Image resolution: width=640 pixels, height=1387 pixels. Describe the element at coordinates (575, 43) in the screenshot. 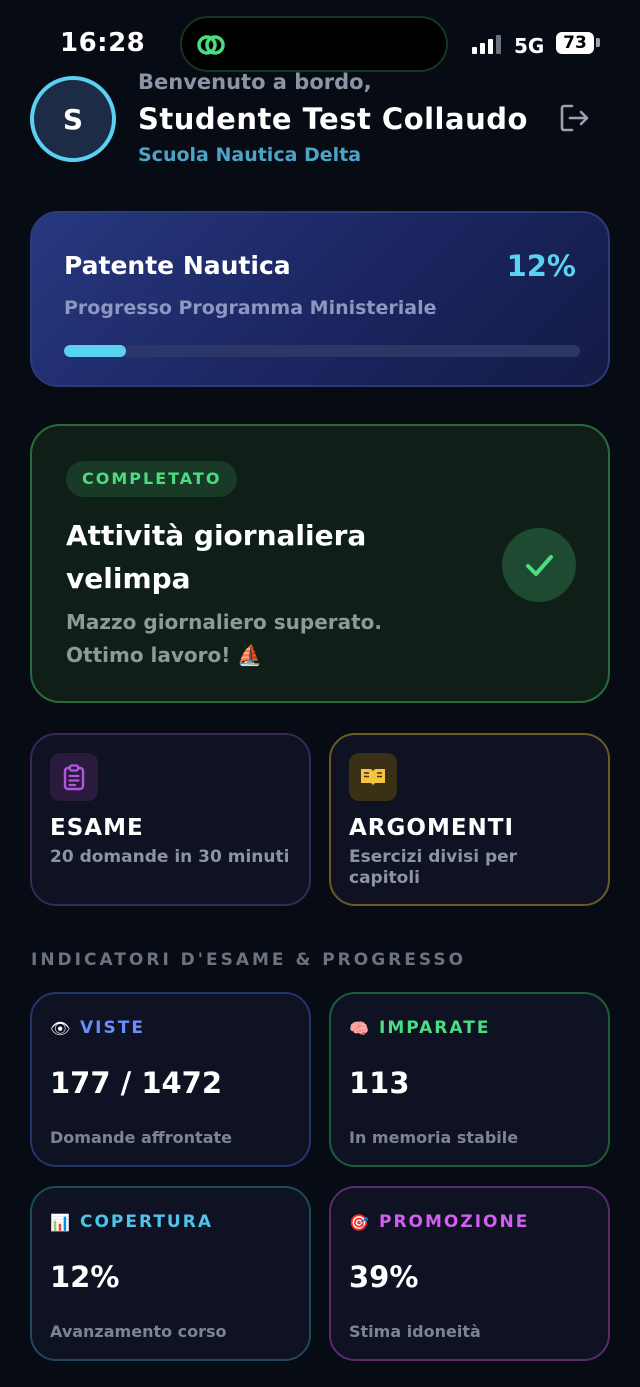

I see `battery-icon: 73` at that location.